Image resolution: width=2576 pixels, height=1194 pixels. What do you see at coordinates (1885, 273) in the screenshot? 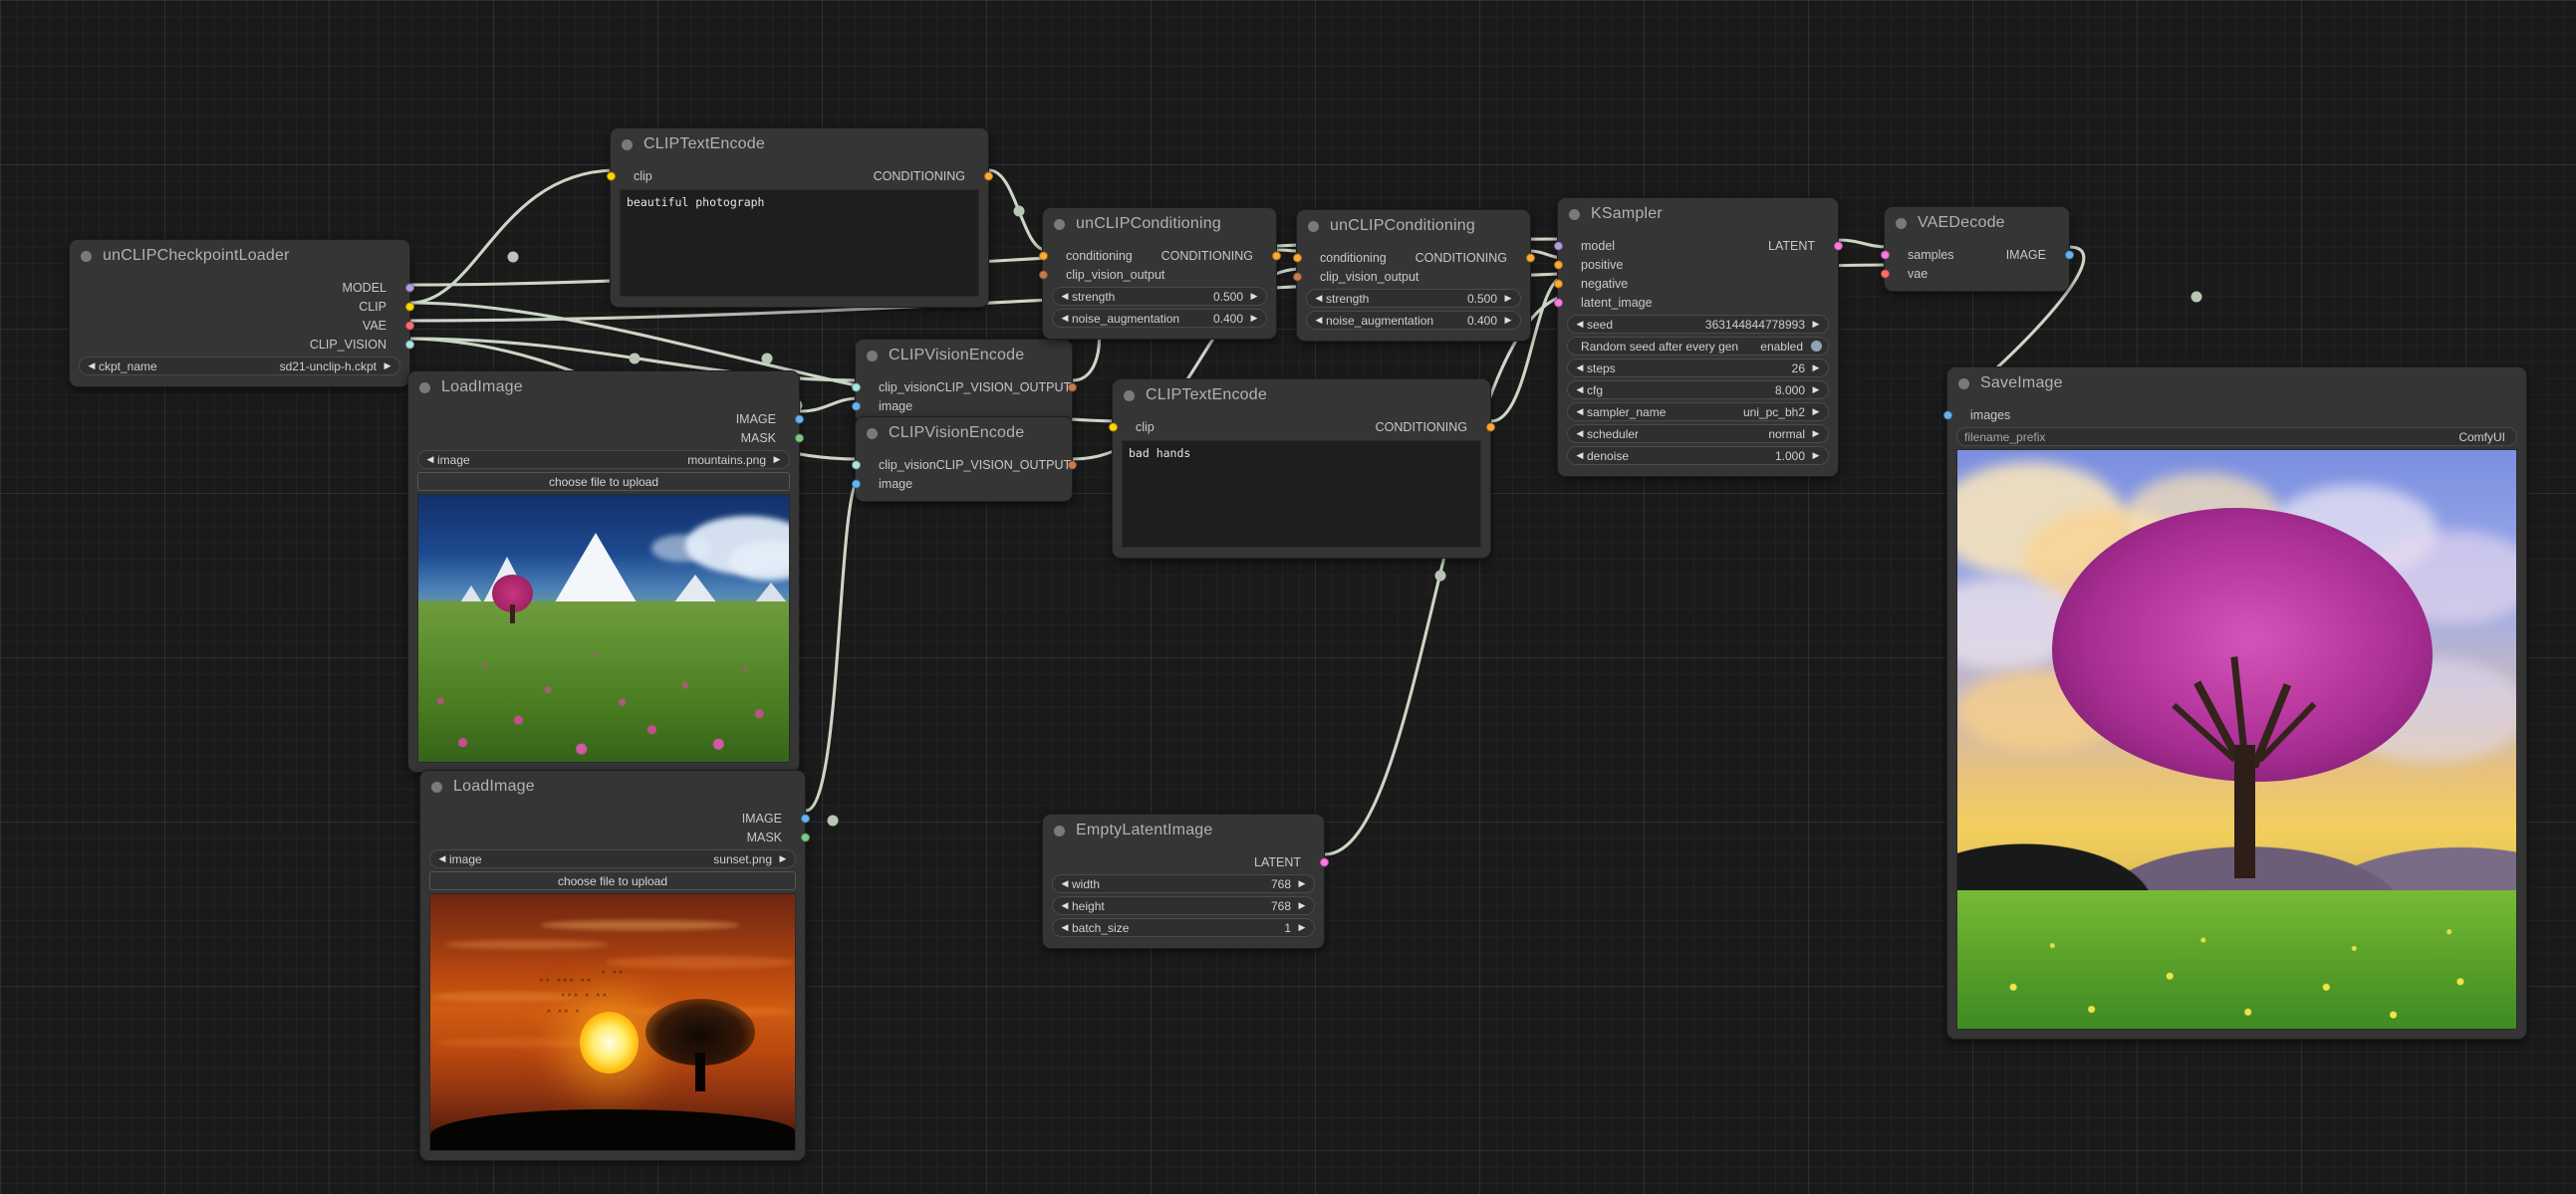
I see `port-dot-vae-input` at bounding box center [1885, 273].